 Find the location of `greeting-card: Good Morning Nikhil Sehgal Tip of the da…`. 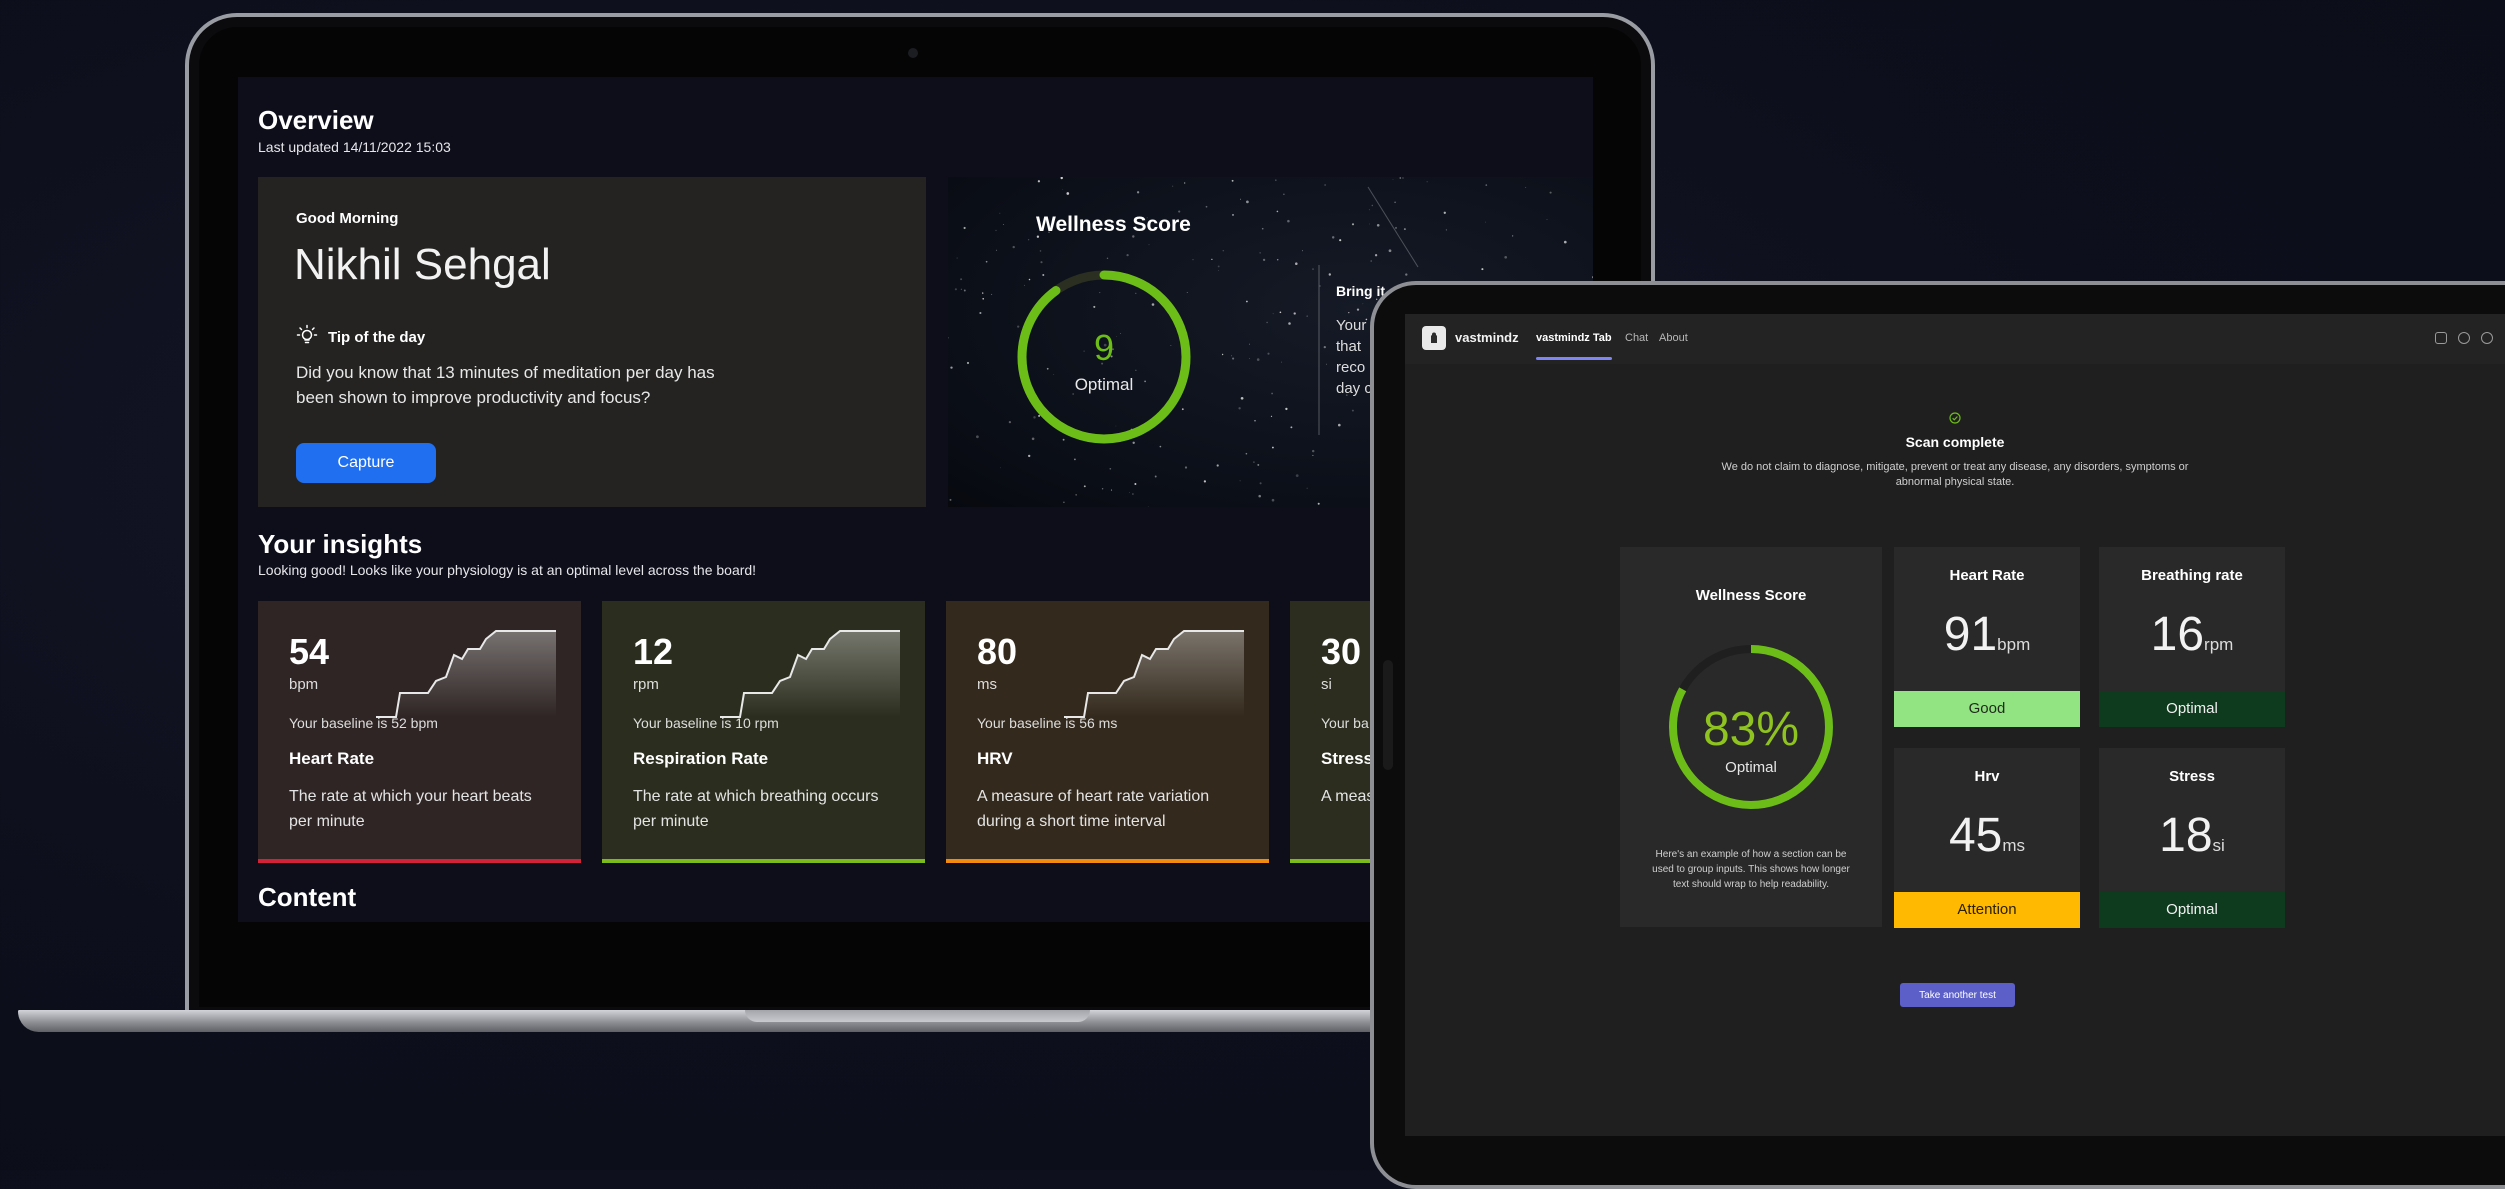

greeting-card: Good Morning Nikhil Sehgal Tip of the da… is located at coordinates (592, 342).